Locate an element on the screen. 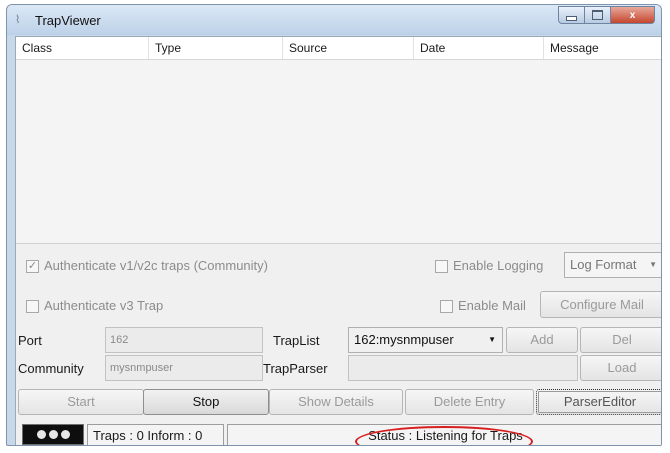 The image size is (670, 453). traplist-select: 162:mysnmpuser ▼ is located at coordinates (425, 340).